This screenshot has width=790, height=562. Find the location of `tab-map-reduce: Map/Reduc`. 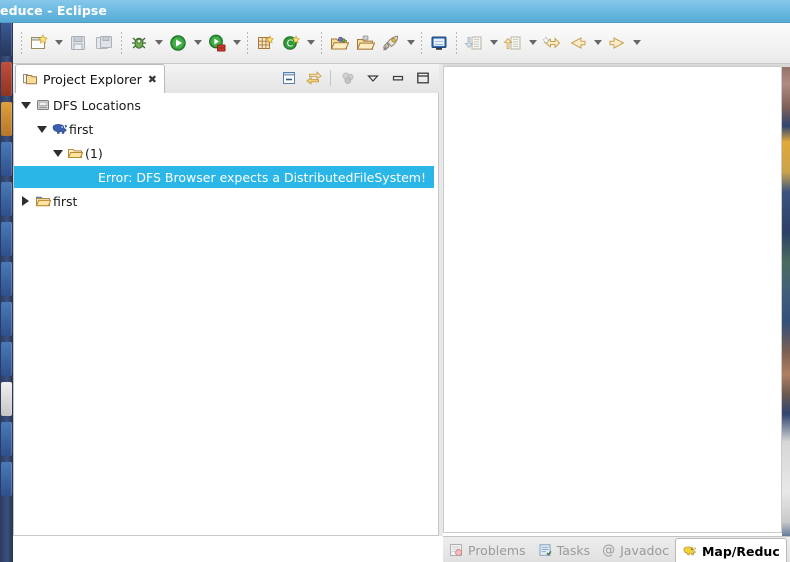

tab-map-reduce: Map/Reduc is located at coordinates (730, 550).